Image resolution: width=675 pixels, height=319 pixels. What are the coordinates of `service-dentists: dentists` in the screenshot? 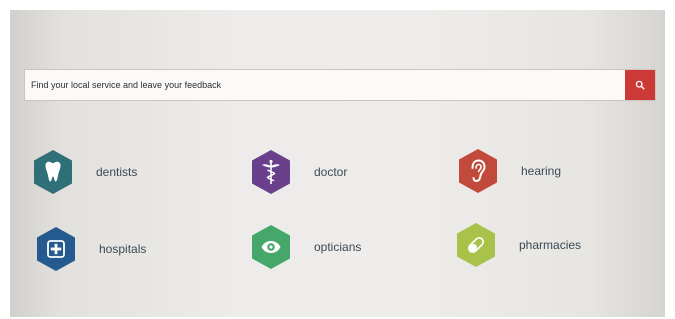 It's located at (84, 172).